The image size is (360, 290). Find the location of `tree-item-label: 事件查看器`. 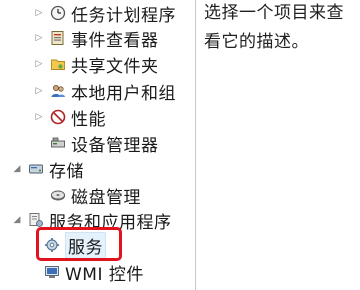

tree-item-label: 事件查看器 is located at coordinates (115, 40).